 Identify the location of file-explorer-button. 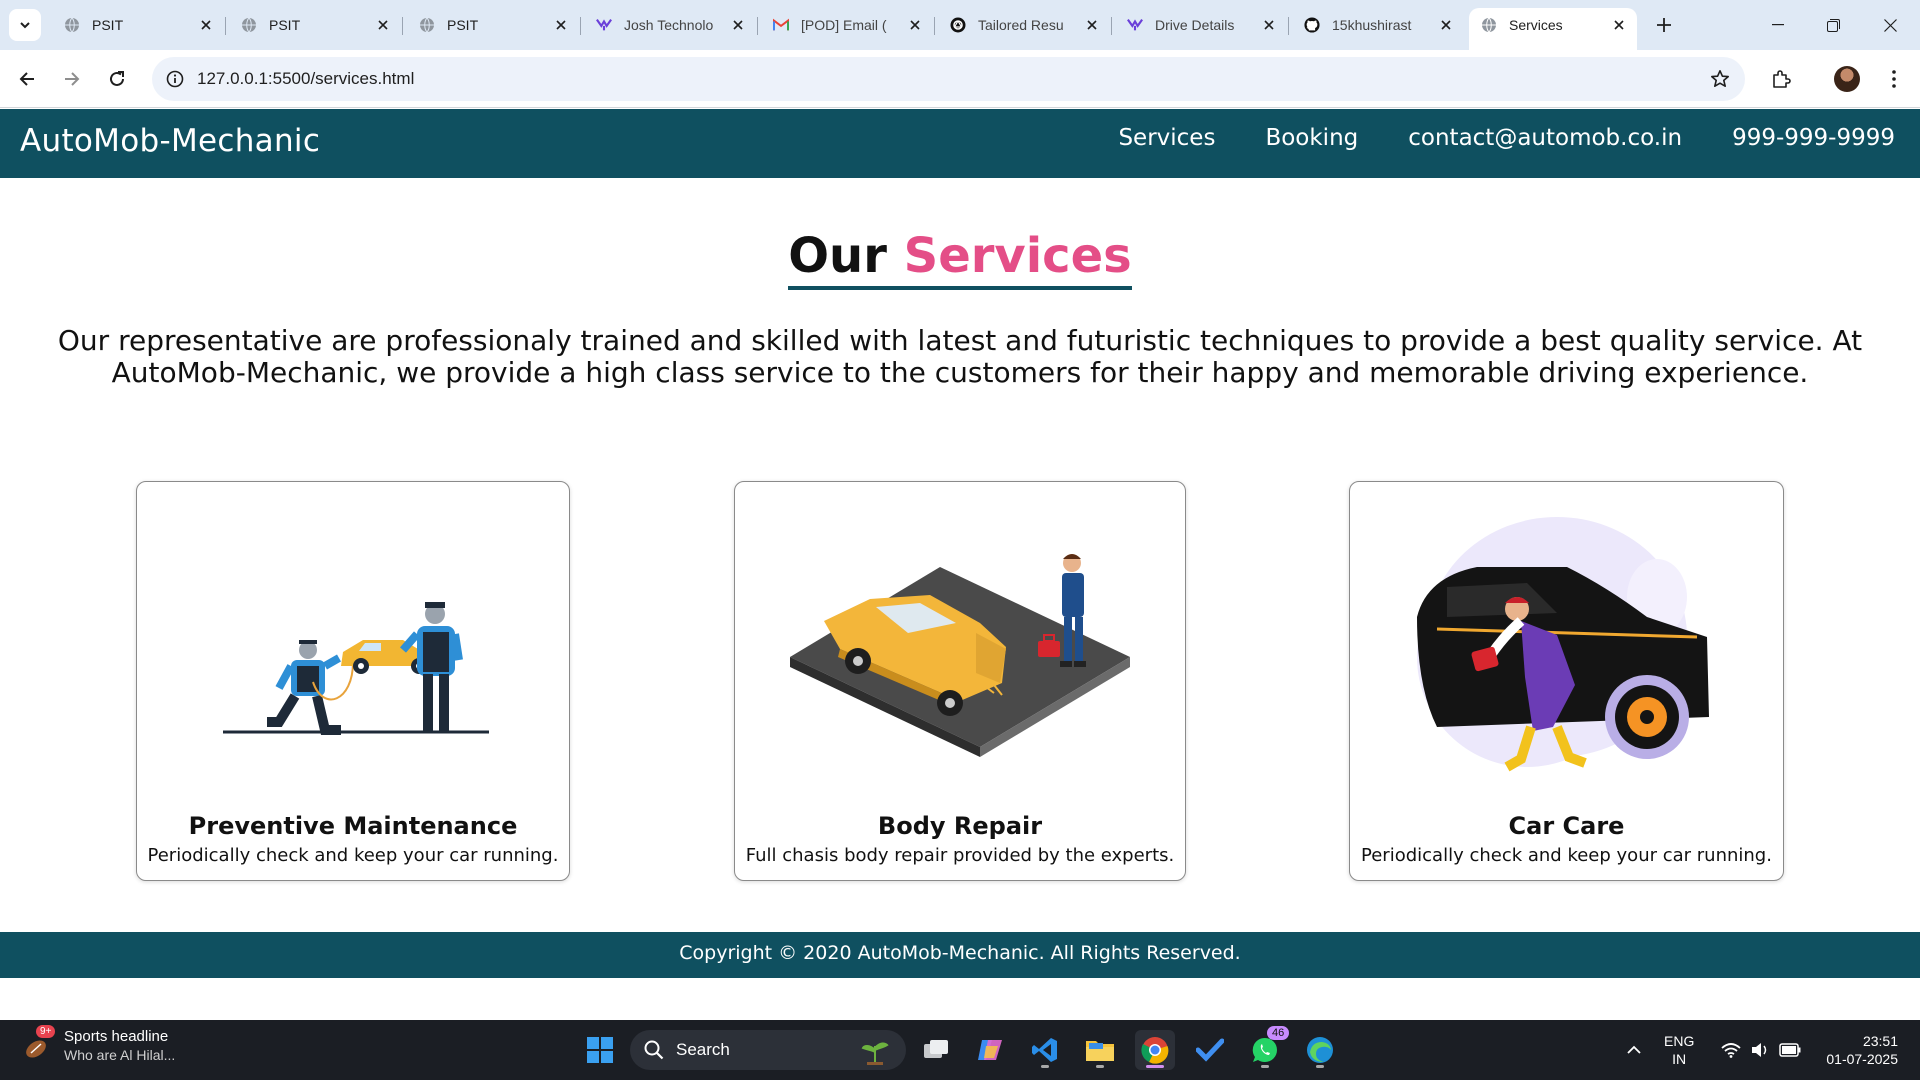
(1100, 1050).